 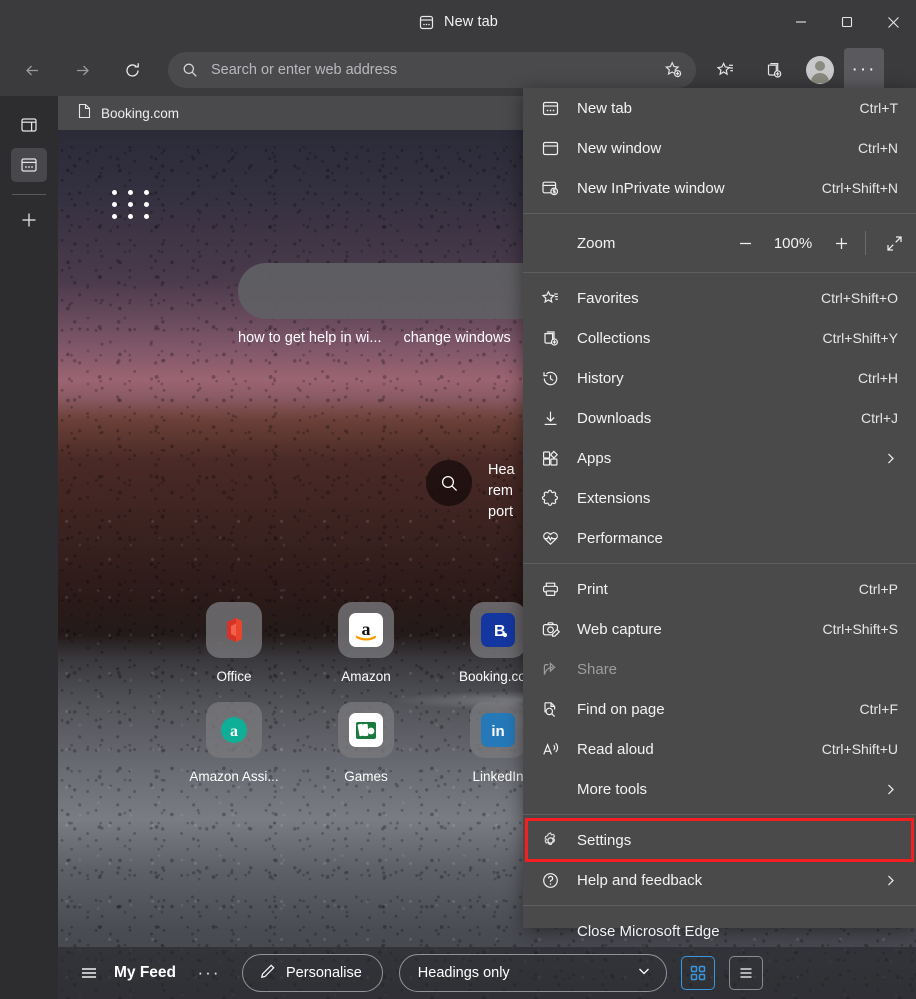 I want to click on apps-icon, so click(x=550, y=458).